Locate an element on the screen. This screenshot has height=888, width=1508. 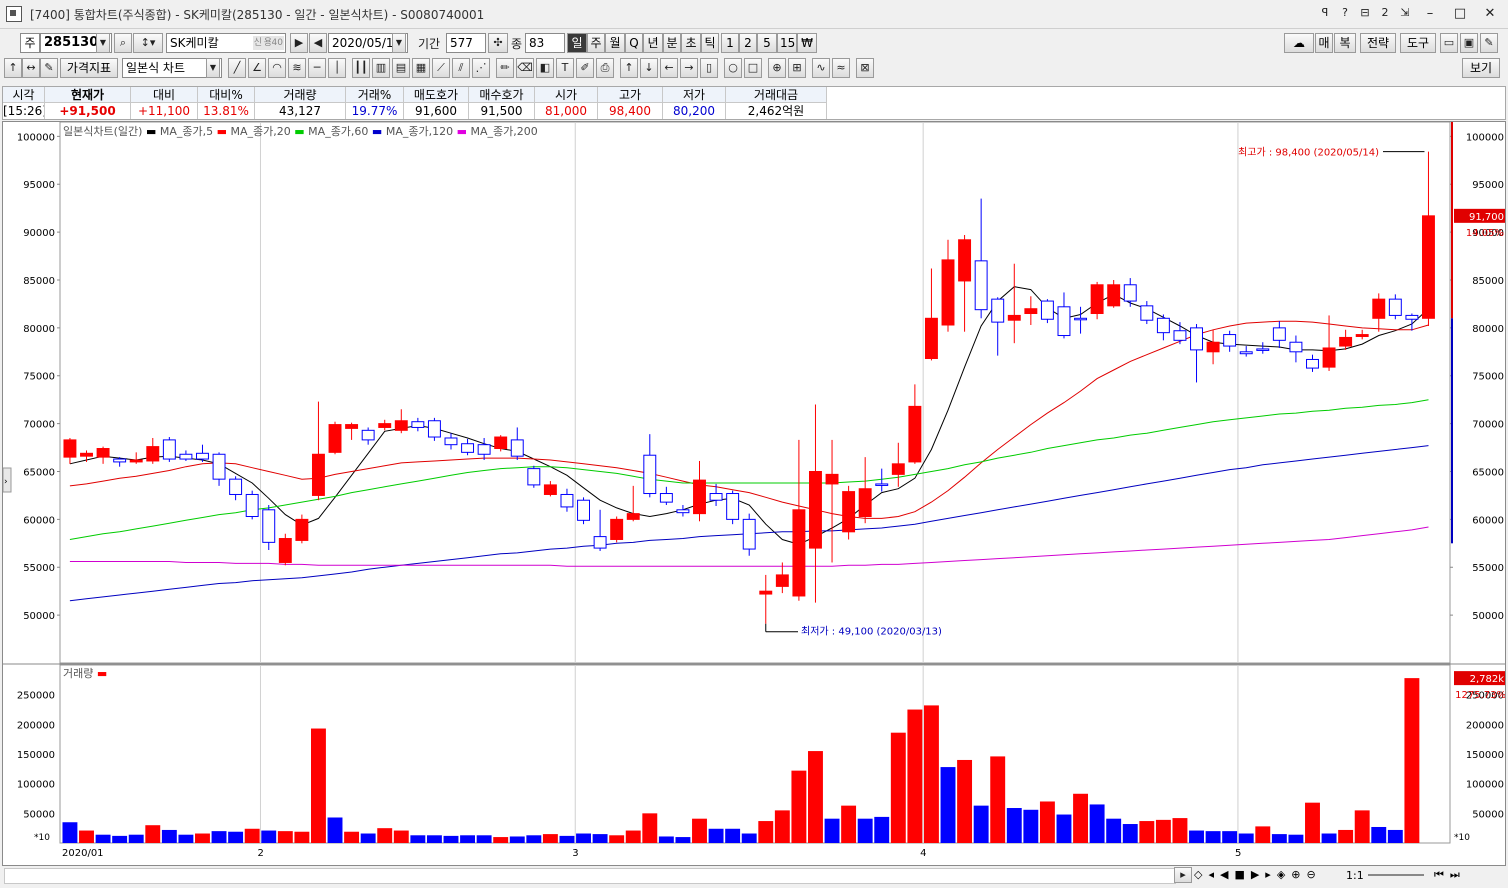
interval-tab-11: 15 is located at coordinates (787, 43).